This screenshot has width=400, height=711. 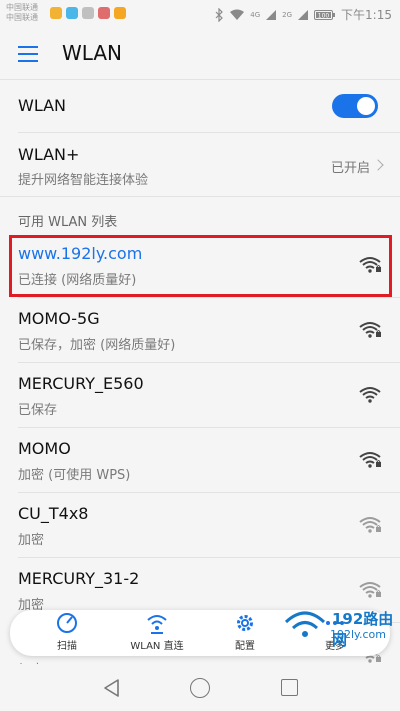 I want to click on wlan-plus-row: WLAN+ 提升网络智能连接体验 已开启, so click(x=200, y=164).